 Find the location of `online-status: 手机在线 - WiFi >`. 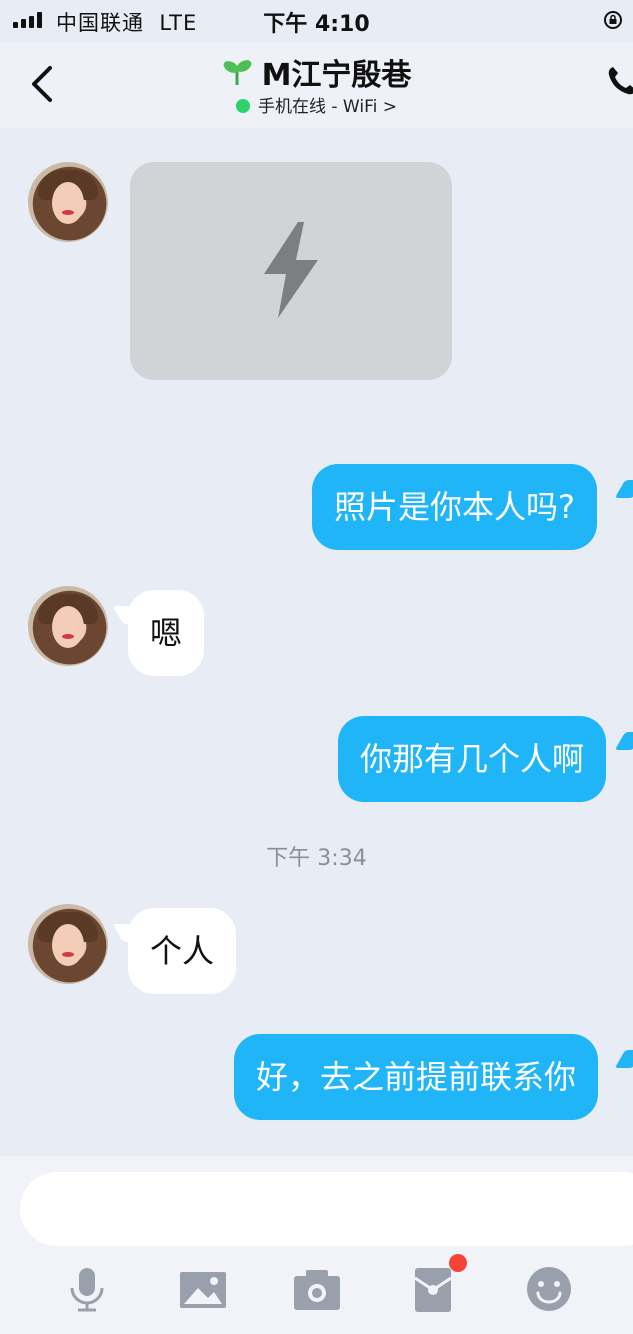

online-status: 手机在线 - WiFi > is located at coordinates (316, 104).